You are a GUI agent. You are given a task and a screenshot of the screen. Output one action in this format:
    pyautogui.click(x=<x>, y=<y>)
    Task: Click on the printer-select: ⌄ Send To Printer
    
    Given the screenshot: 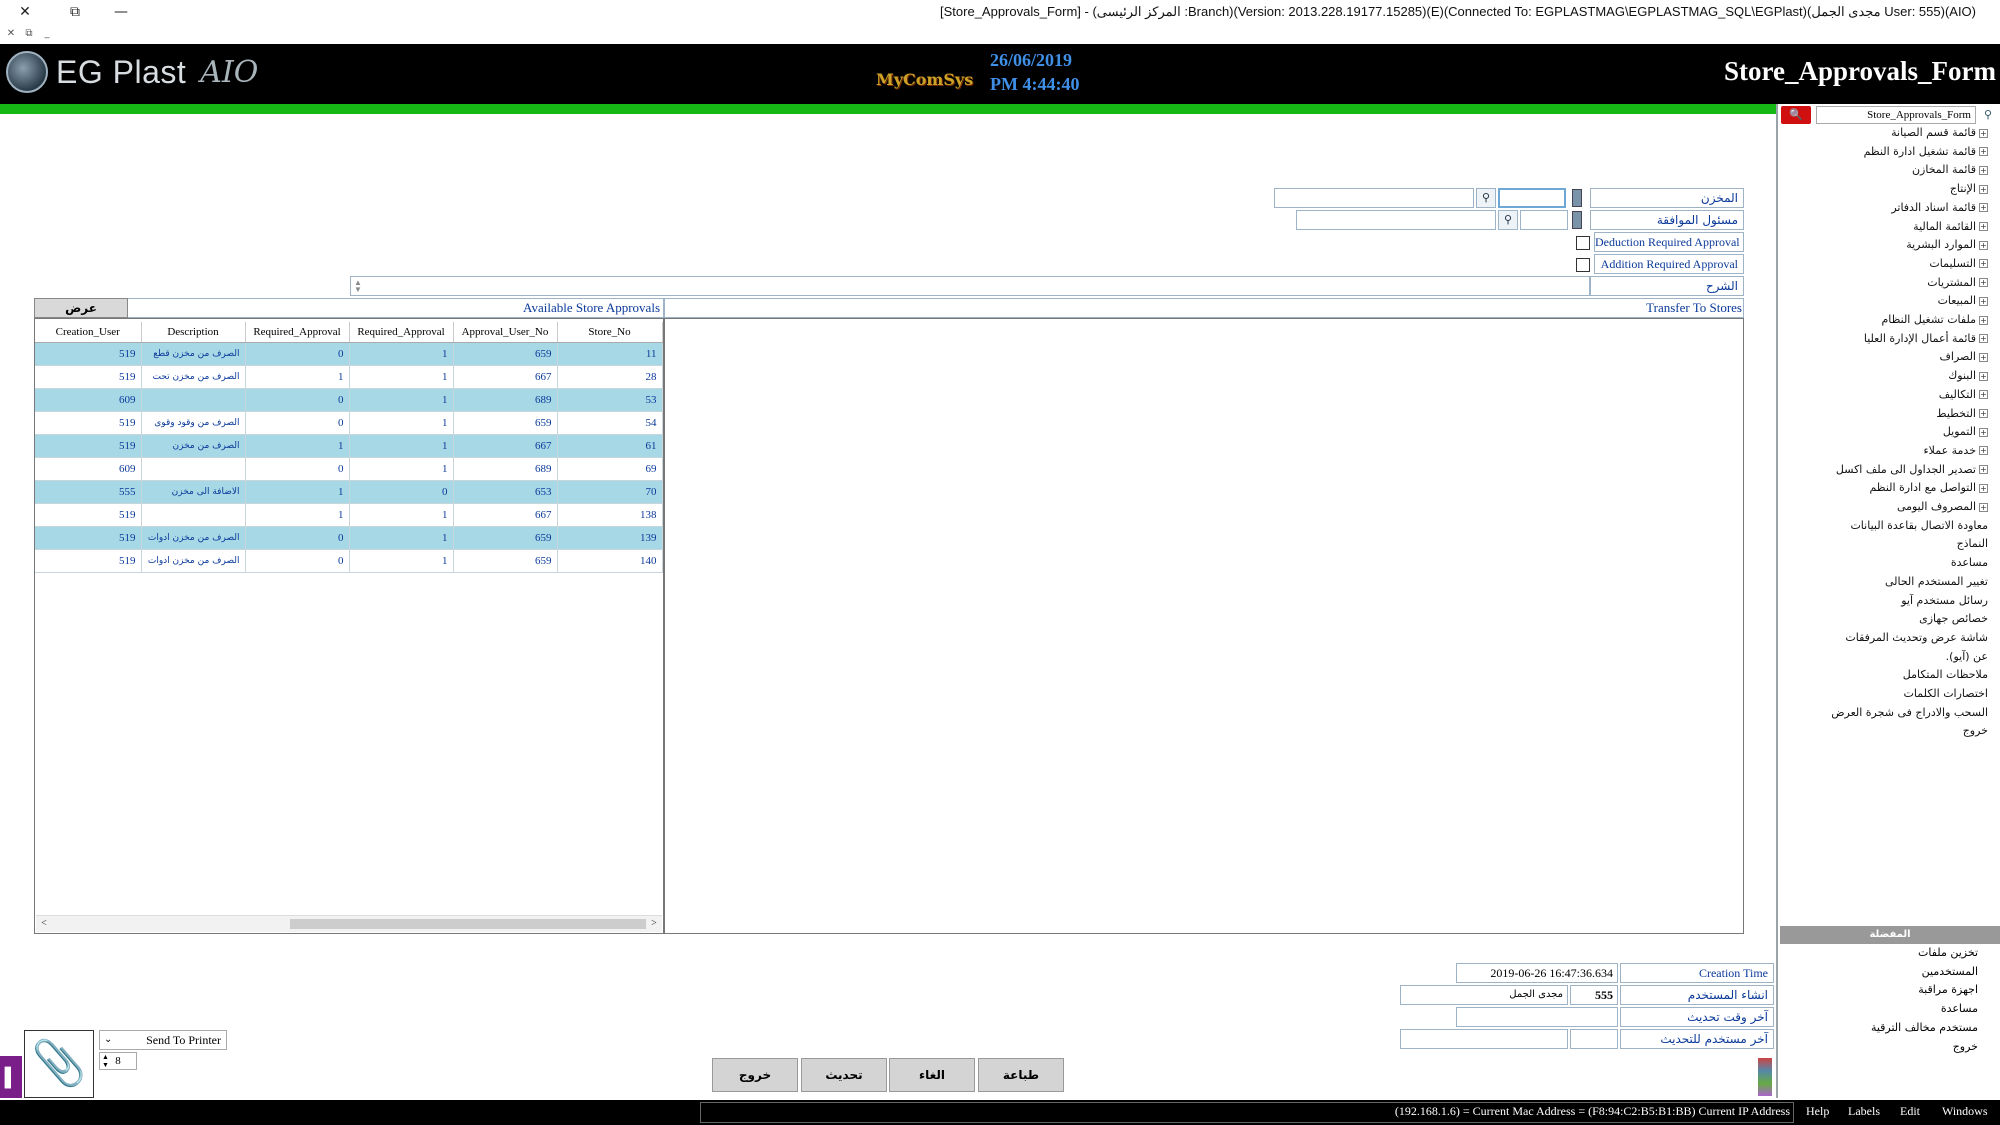 What is the action you would take?
    pyautogui.click(x=163, y=1040)
    